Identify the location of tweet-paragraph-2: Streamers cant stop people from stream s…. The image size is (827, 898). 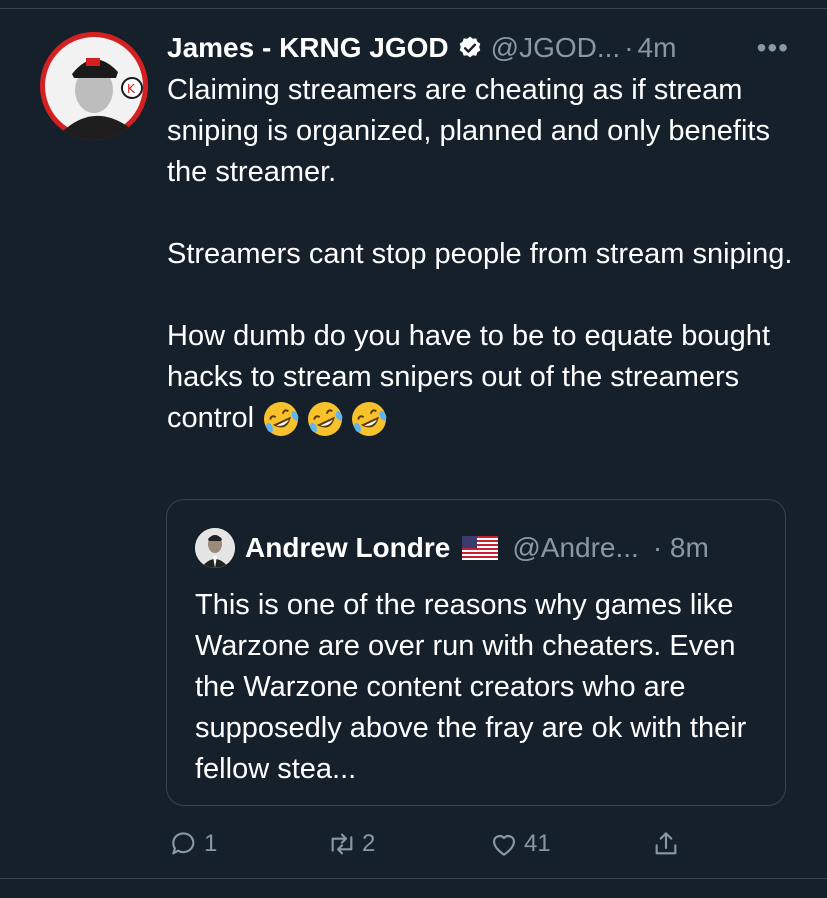
(480, 254).